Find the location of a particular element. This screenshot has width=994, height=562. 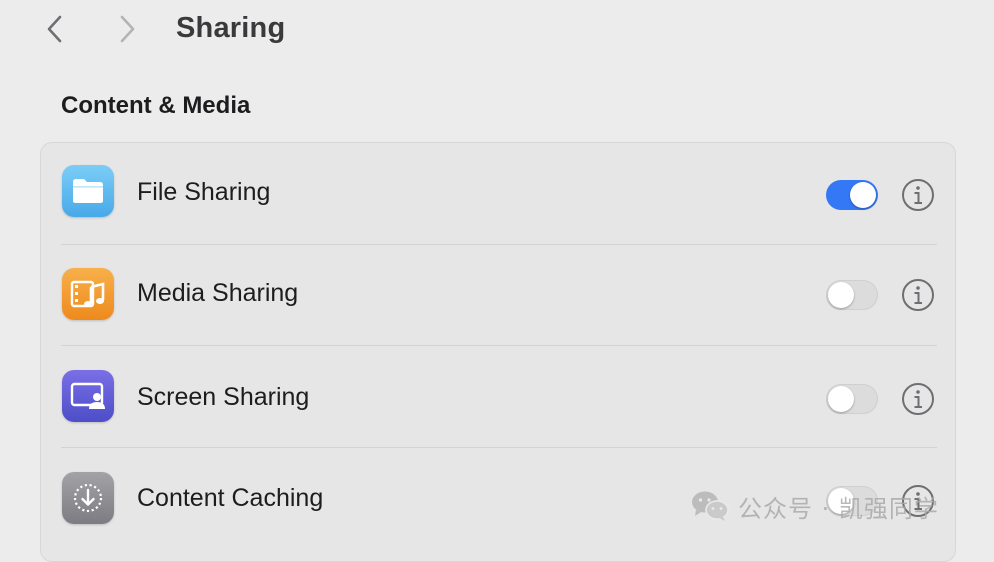

page-title: Sharing is located at coordinates (231, 28).